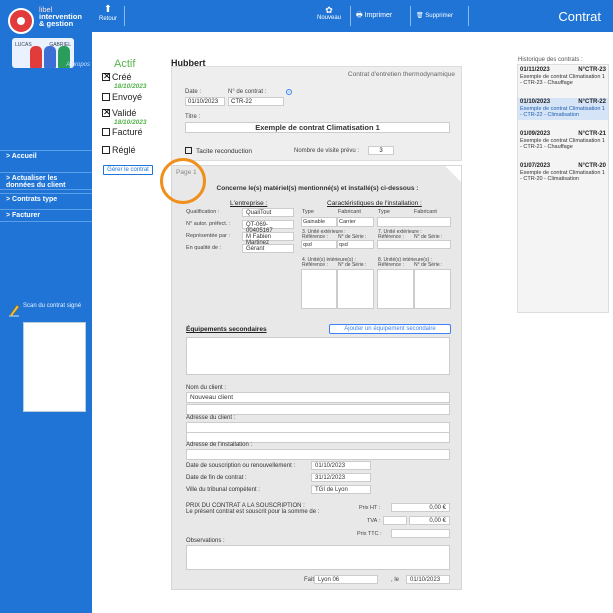  Describe the element at coordinates (318, 397) in the screenshot. I see `client-name-field: Nouveau client` at that location.